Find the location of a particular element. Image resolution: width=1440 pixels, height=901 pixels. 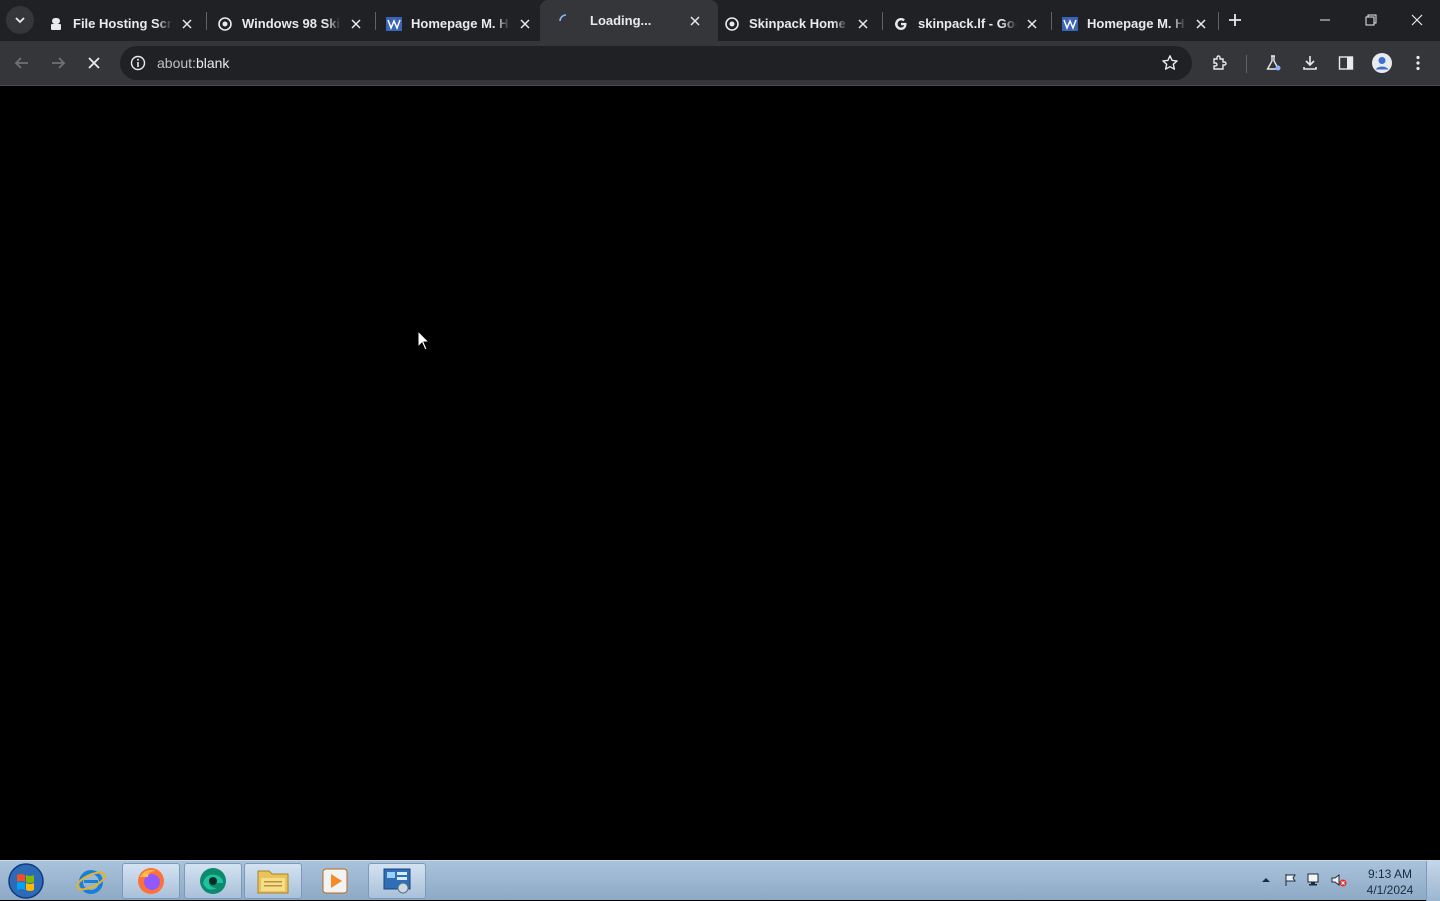

loading-spinner-icon is located at coordinates (566, 21).